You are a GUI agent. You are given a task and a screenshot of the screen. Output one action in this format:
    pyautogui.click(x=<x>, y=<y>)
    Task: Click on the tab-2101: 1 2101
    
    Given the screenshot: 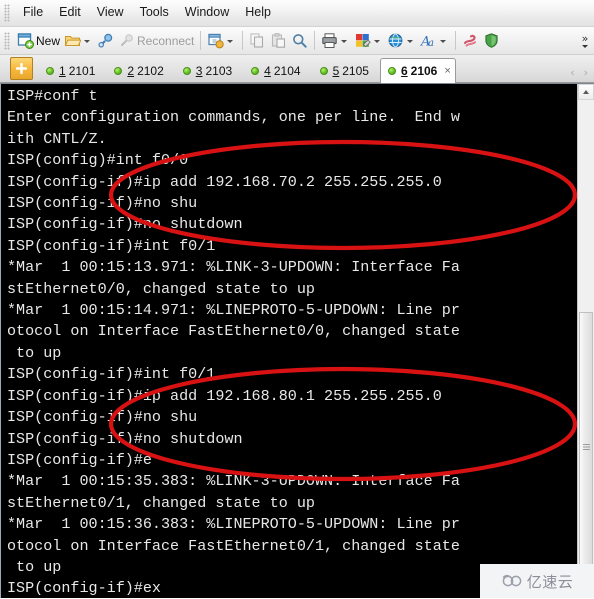 What is the action you would take?
    pyautogui.click(x=71, y=70)
    